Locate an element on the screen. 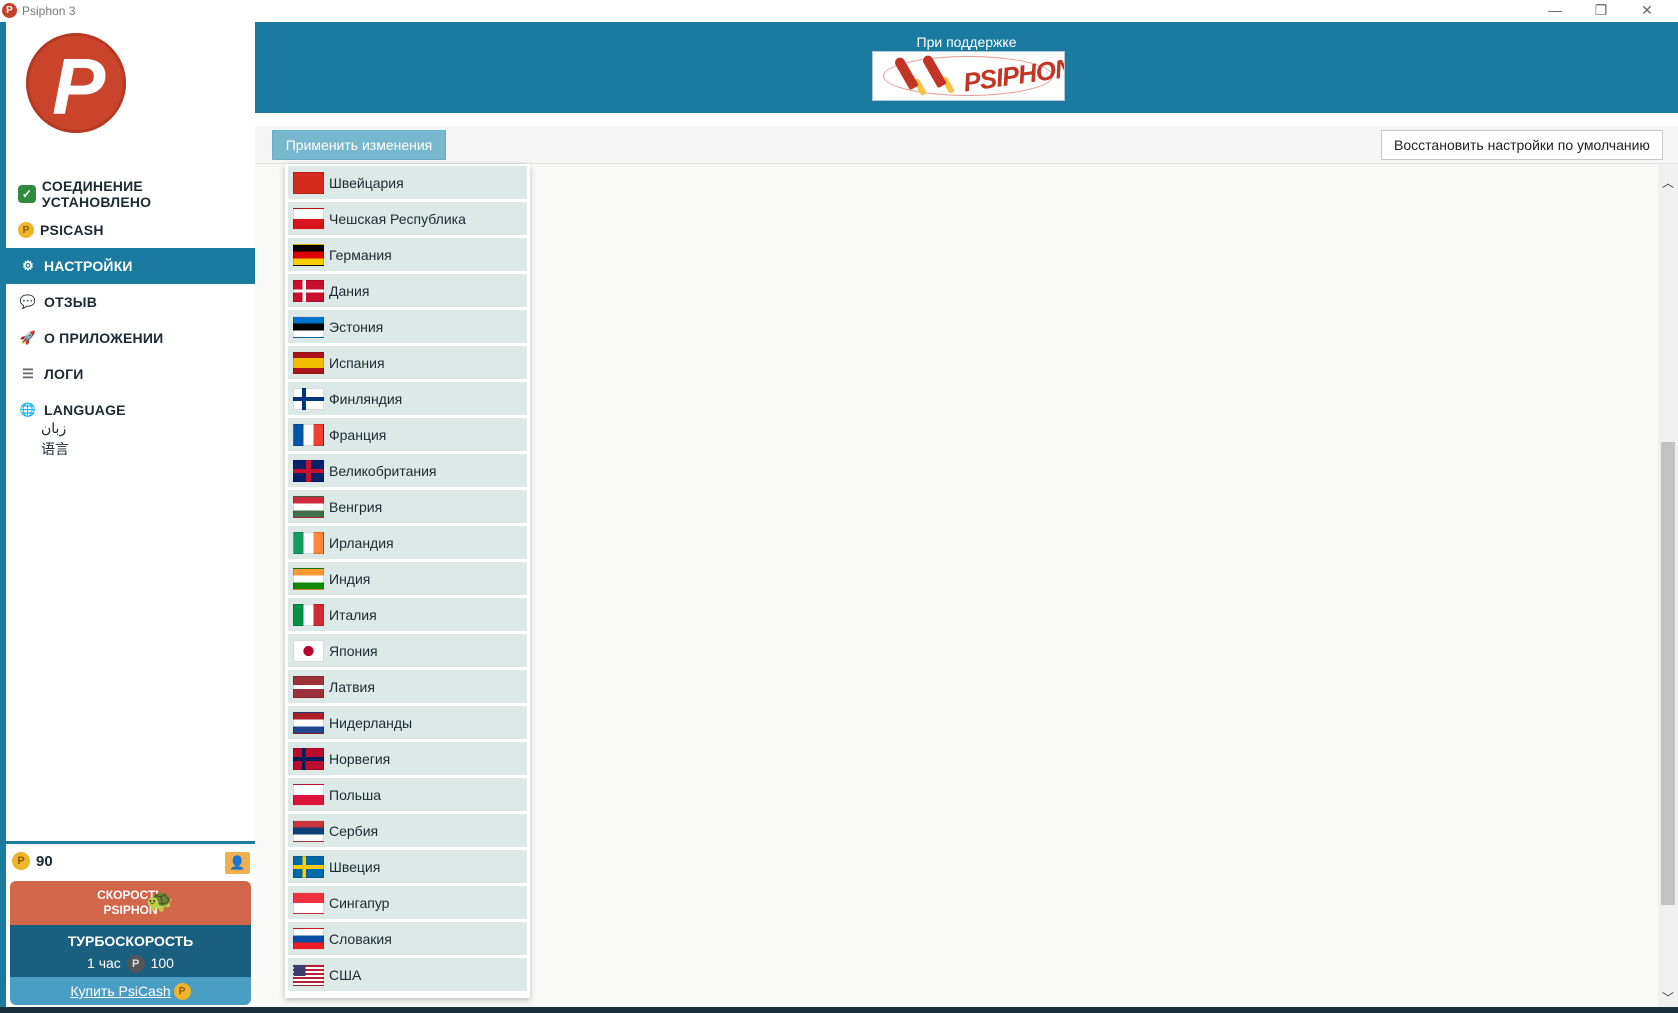 The height and width of the screenshot is (1013, 1678). sidebar-item-label: О ПРИЛОЖЕНИИ is located at coordinates (104, 338).